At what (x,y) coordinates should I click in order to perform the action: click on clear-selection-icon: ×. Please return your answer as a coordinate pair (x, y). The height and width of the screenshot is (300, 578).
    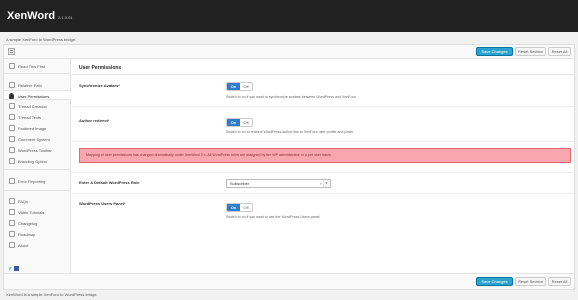
    Looking at the image, I should click on (321, 183).